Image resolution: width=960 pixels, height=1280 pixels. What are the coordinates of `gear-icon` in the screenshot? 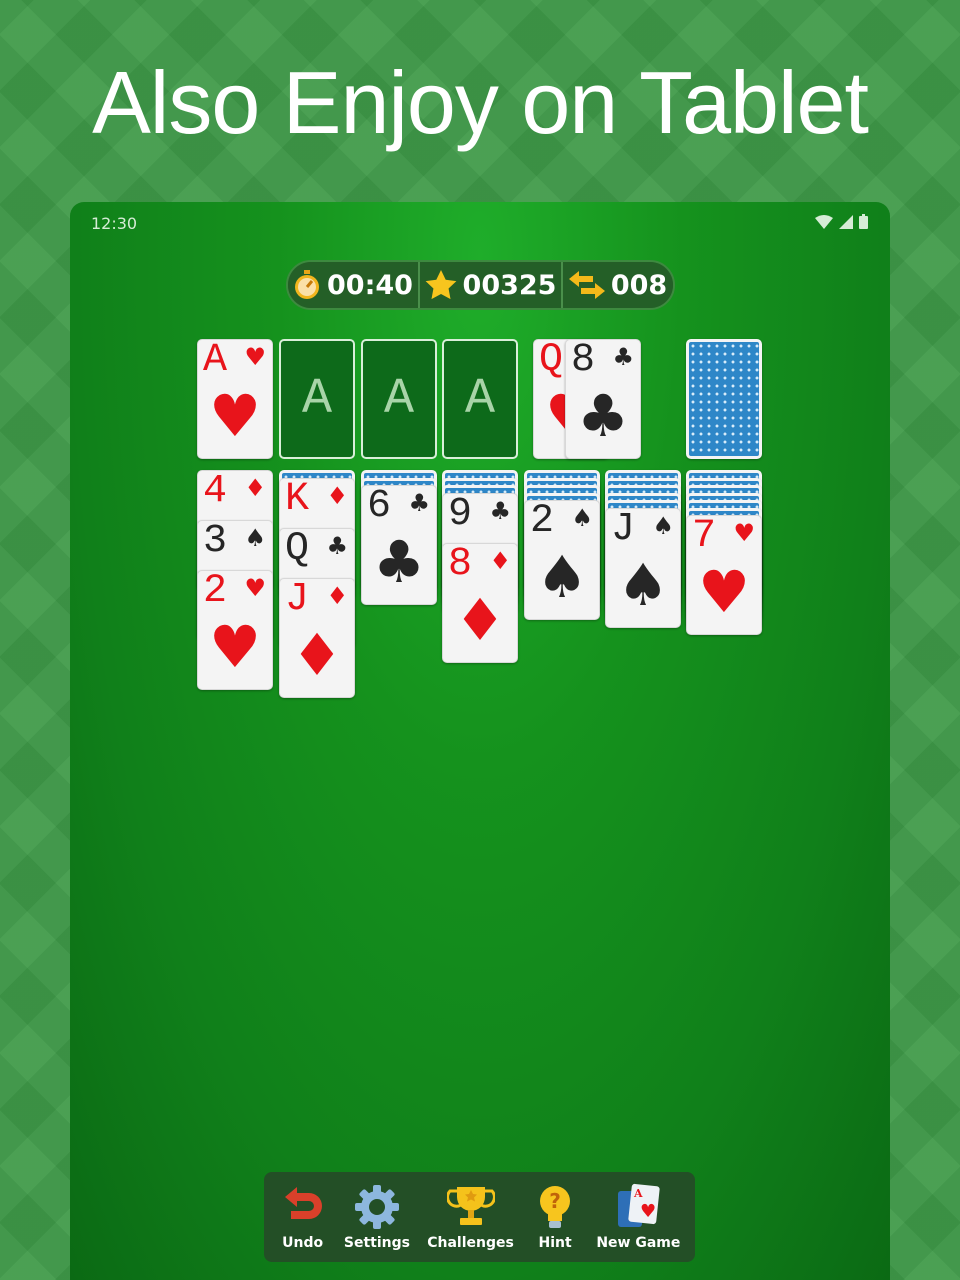 It's located at (376, 1207).